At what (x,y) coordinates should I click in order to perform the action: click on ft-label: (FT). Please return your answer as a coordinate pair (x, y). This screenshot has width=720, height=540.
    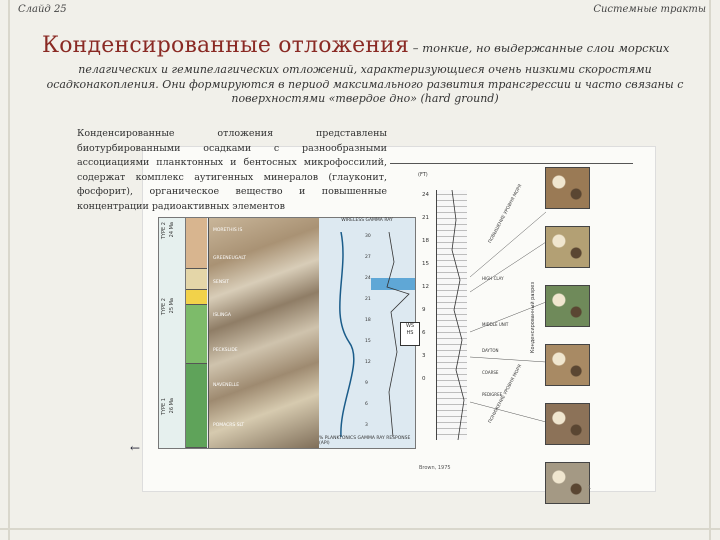
    Looking at the image, I should click on (423, 175).